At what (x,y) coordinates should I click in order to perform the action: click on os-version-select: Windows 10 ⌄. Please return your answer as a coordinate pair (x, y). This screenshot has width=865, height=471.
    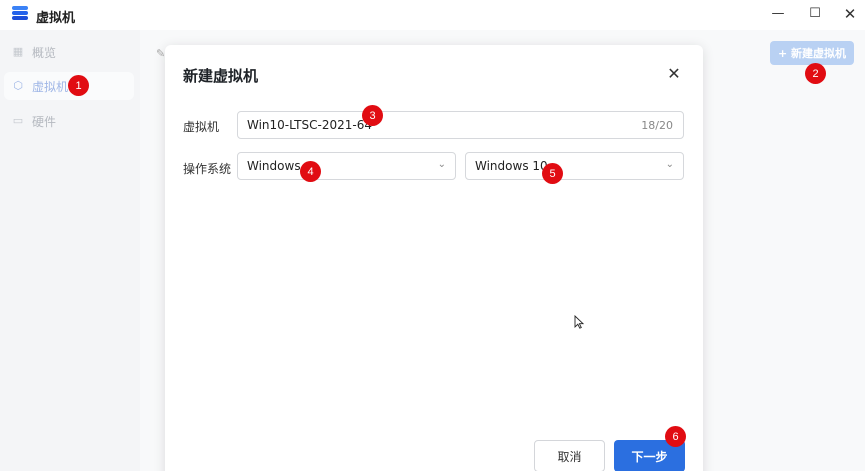
    Looking at the image, I should click on (574, 166).